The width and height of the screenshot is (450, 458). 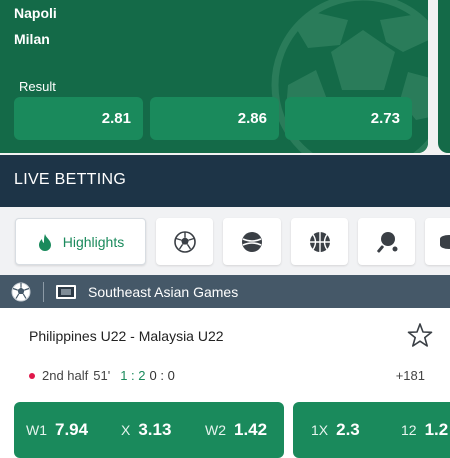 What do you see at coordinates (445, 241) in the screenshot?
I see `hockey-puck-icon` at bounding box center [445, 241].